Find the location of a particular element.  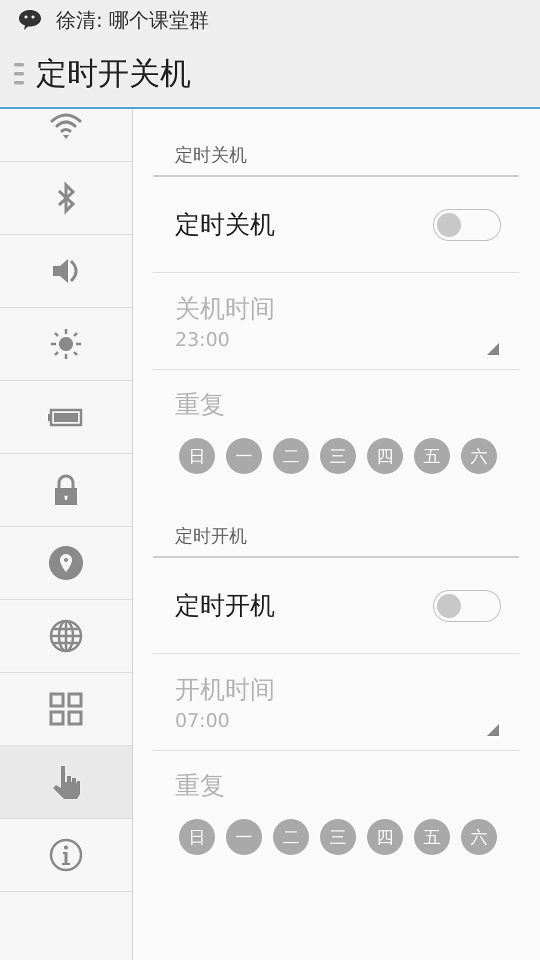

chat-icon is located at coordinates (30, 20).